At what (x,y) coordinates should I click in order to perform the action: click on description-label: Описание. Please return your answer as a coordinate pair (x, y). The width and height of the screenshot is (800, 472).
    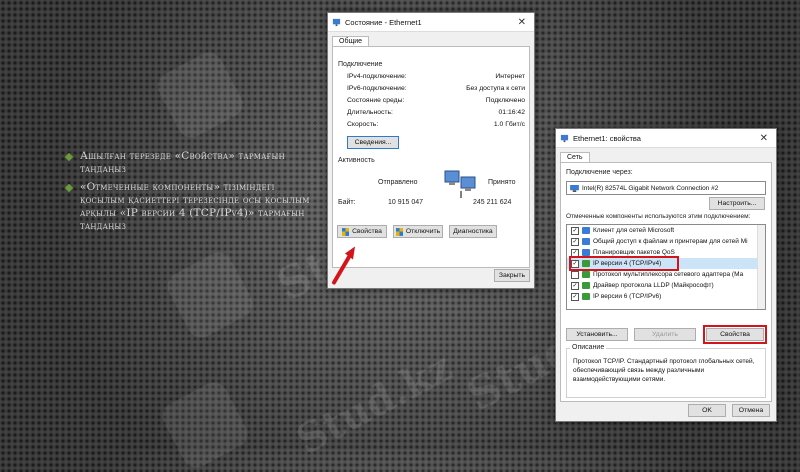
    Looking at the image, I should click on (588, 347).